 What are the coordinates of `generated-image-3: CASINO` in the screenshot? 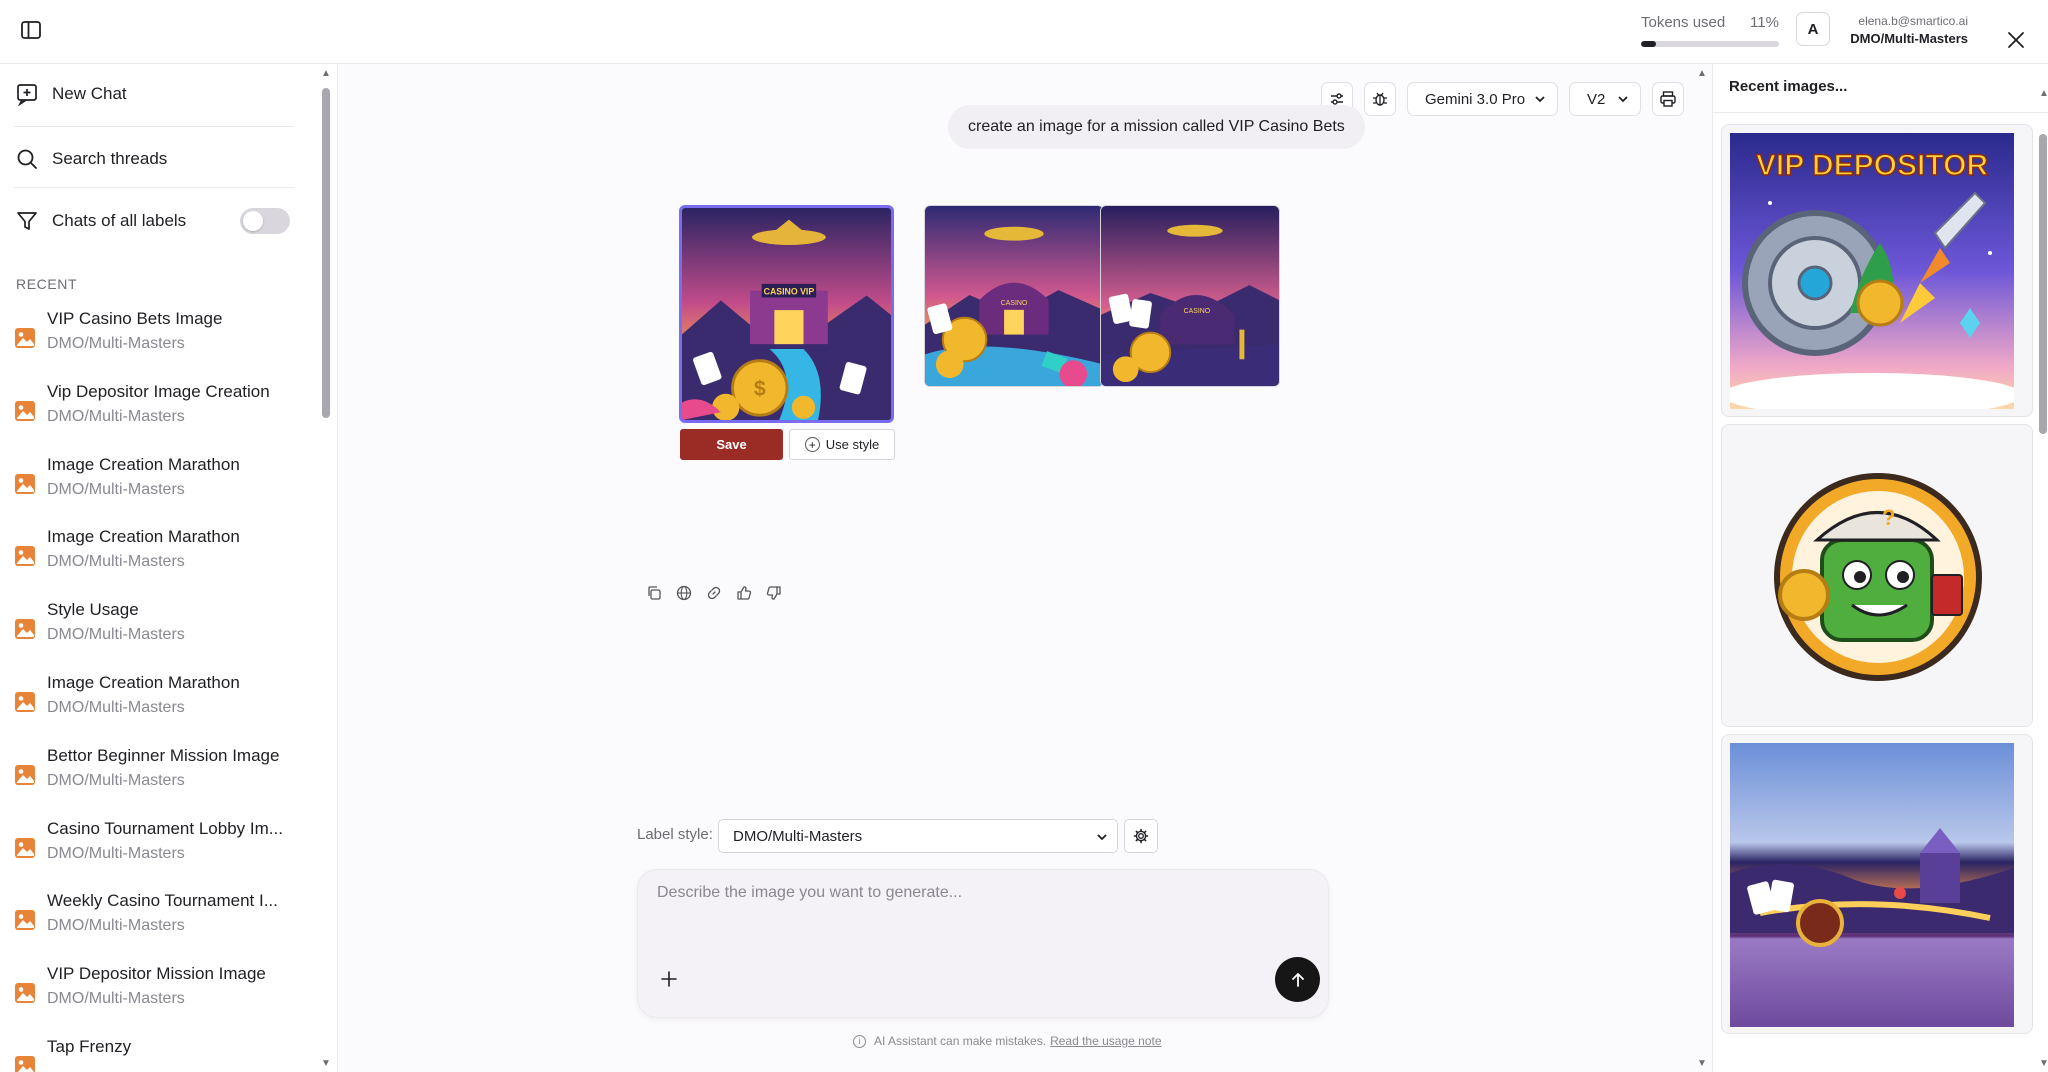 It's located at (1190, 296).